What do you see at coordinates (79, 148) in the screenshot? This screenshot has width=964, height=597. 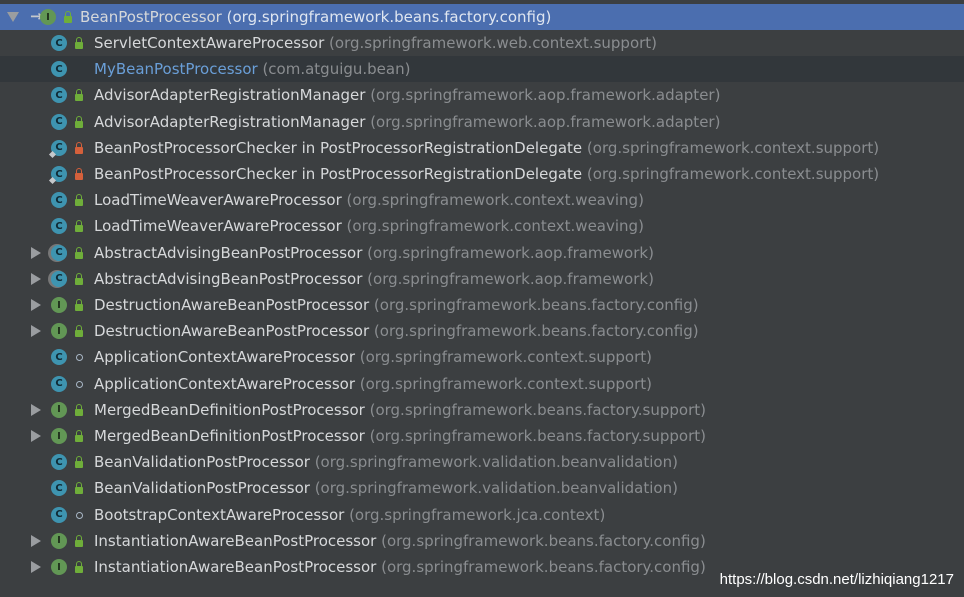 I see `private-lock-icon` at bounding box center [79, 148].